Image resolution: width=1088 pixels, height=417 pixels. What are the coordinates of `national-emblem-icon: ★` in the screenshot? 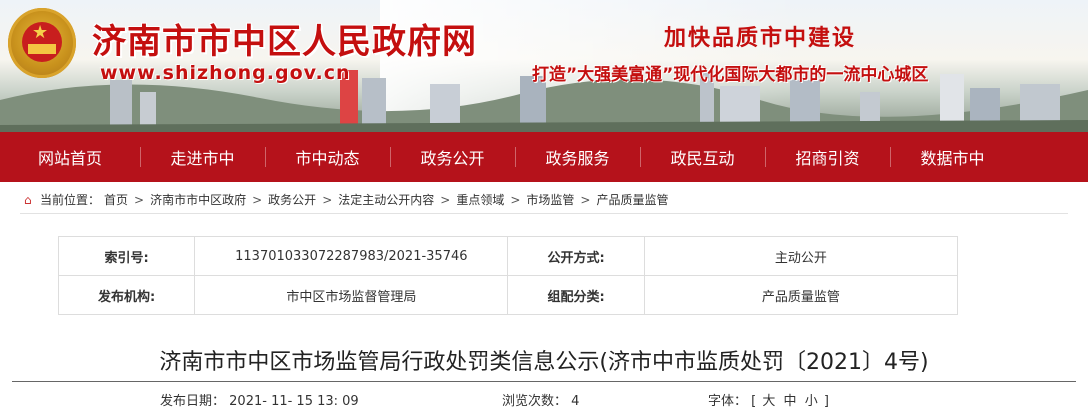 It's located at (42, 43).